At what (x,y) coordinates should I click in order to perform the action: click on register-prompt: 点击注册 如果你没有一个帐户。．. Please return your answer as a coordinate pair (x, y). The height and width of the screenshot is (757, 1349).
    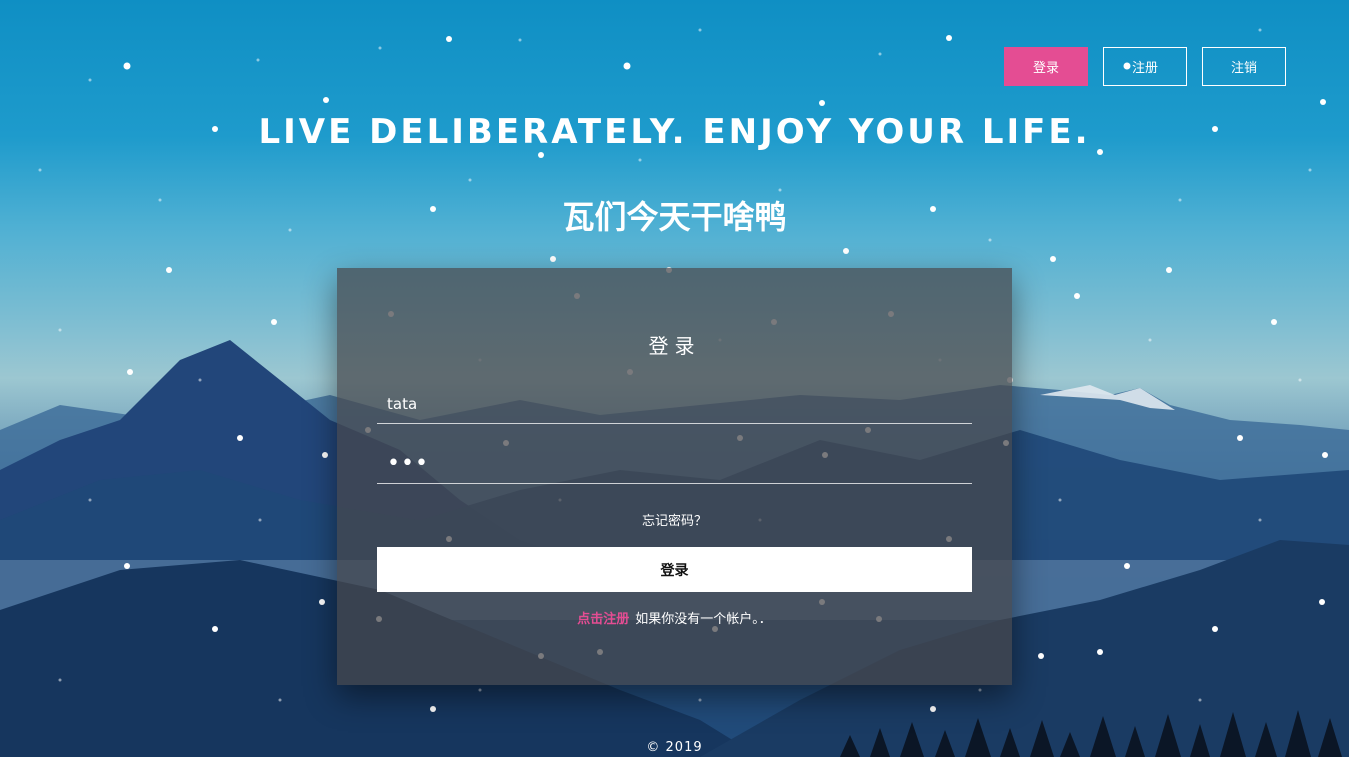
    Looking at the image, I should click on (674, 617).